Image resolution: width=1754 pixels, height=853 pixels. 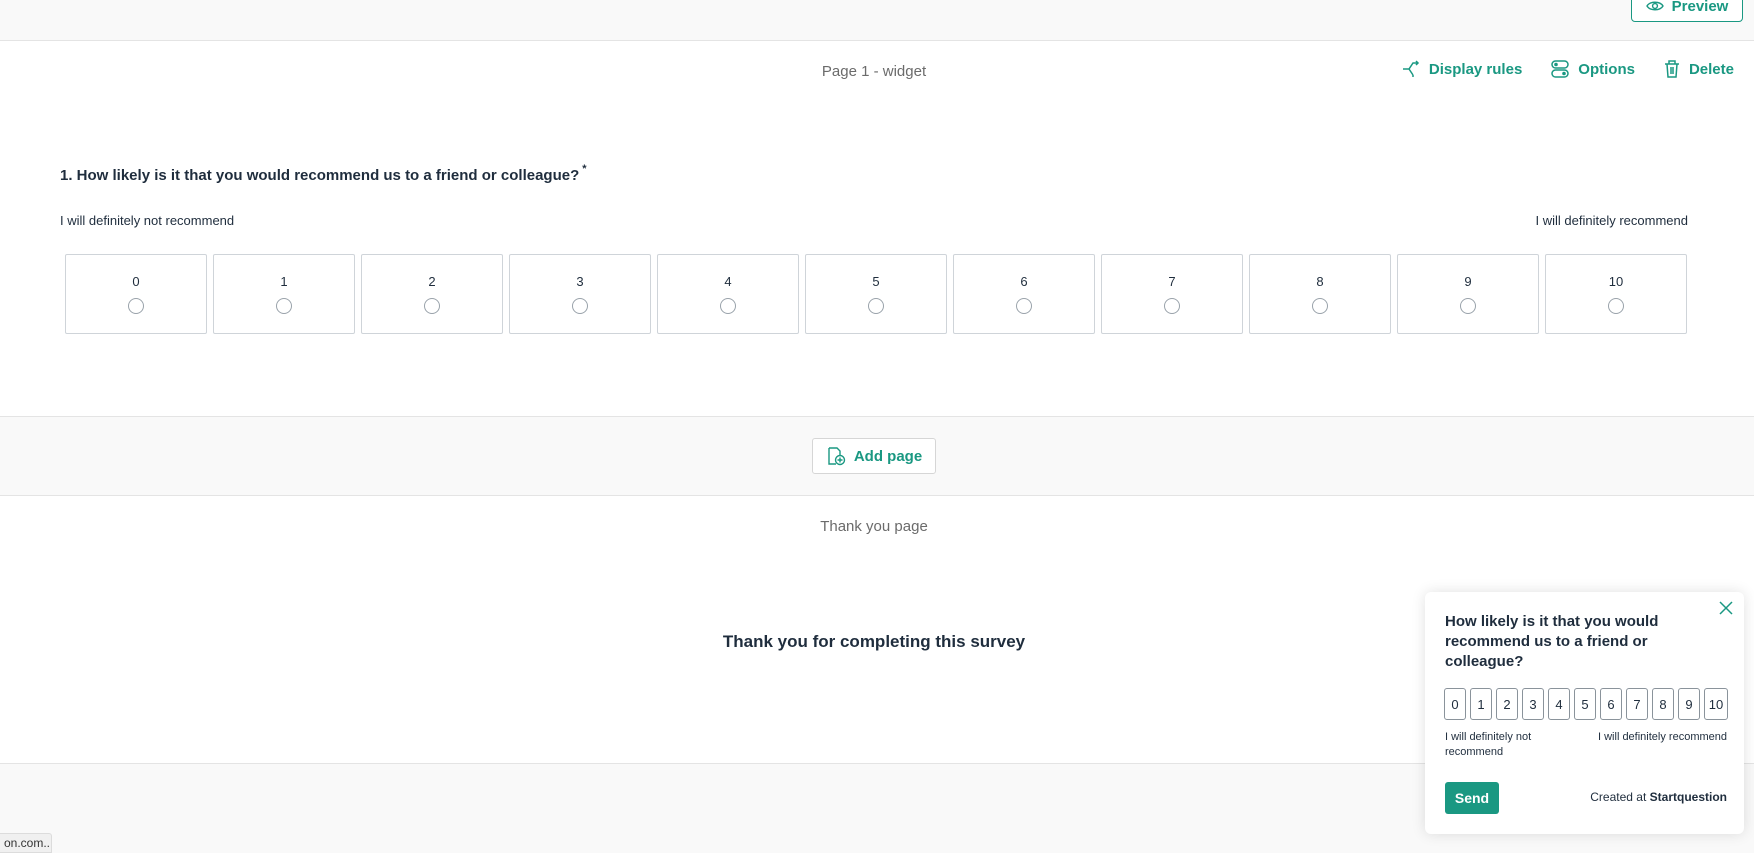 I want to click on nps-option-value: 4, so click(x=728, y=281).